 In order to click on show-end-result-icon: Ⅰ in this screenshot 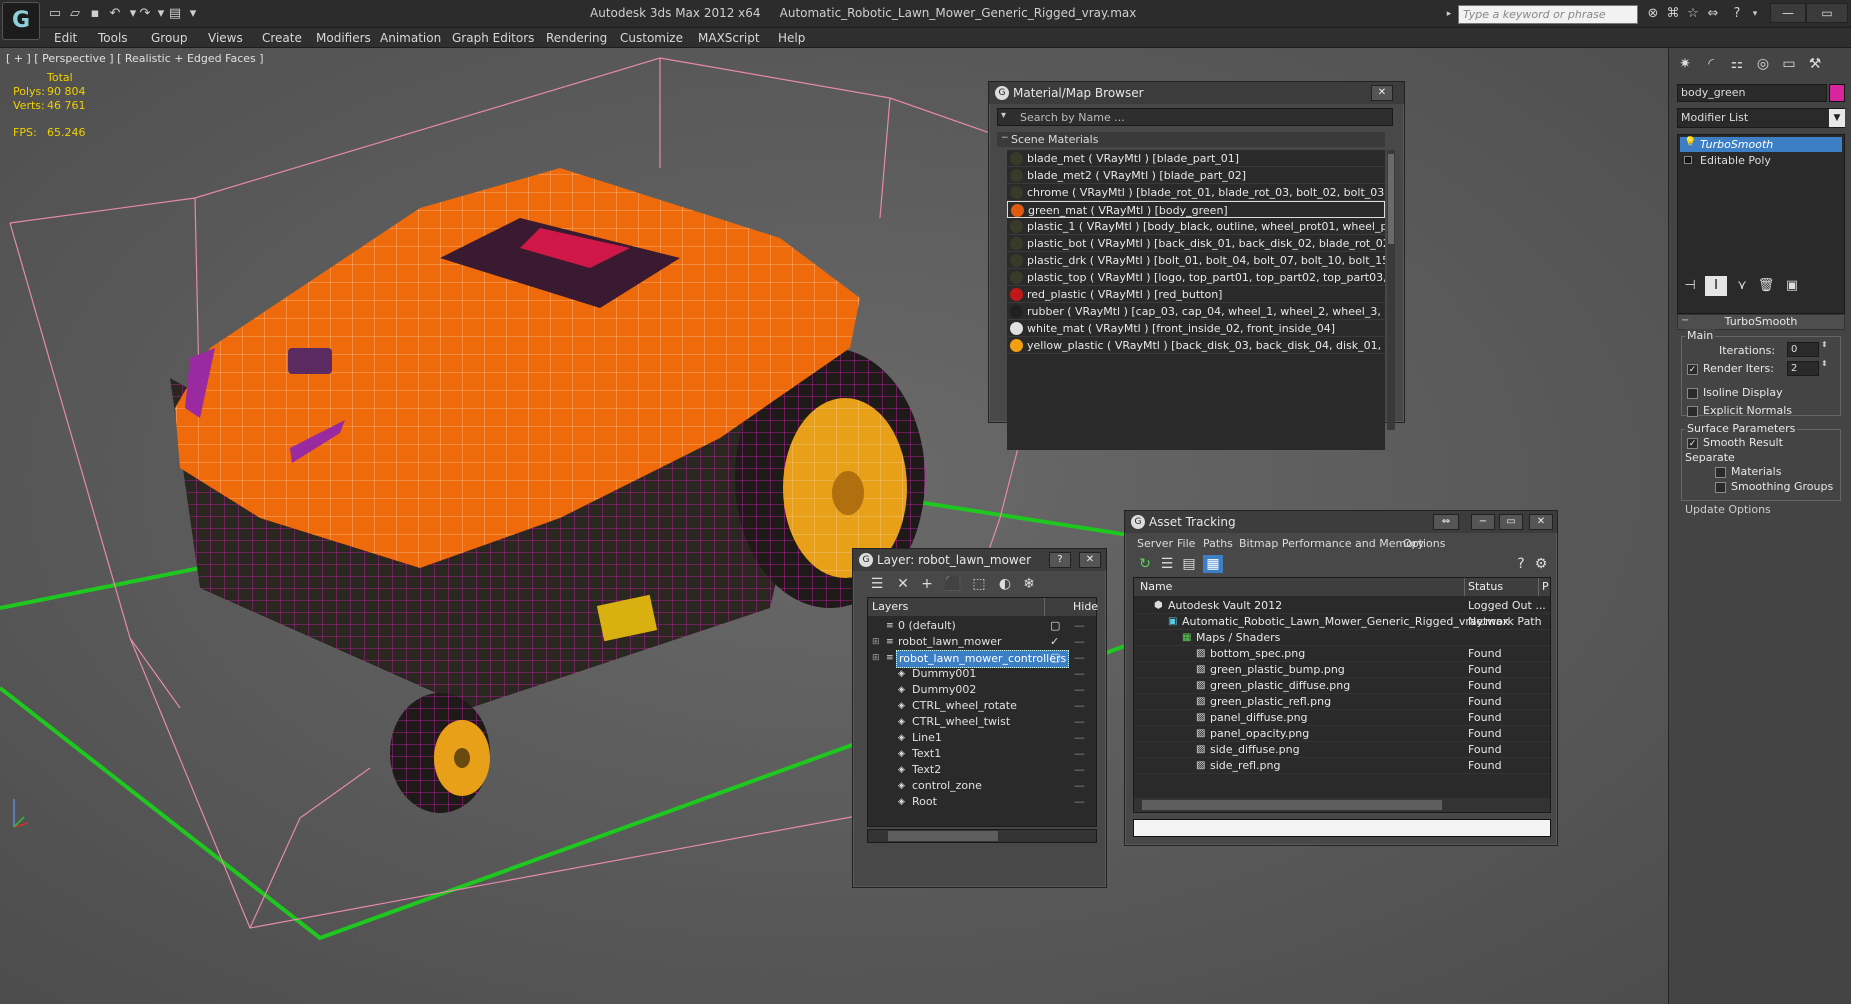, I will do `click(1716, 286)`.